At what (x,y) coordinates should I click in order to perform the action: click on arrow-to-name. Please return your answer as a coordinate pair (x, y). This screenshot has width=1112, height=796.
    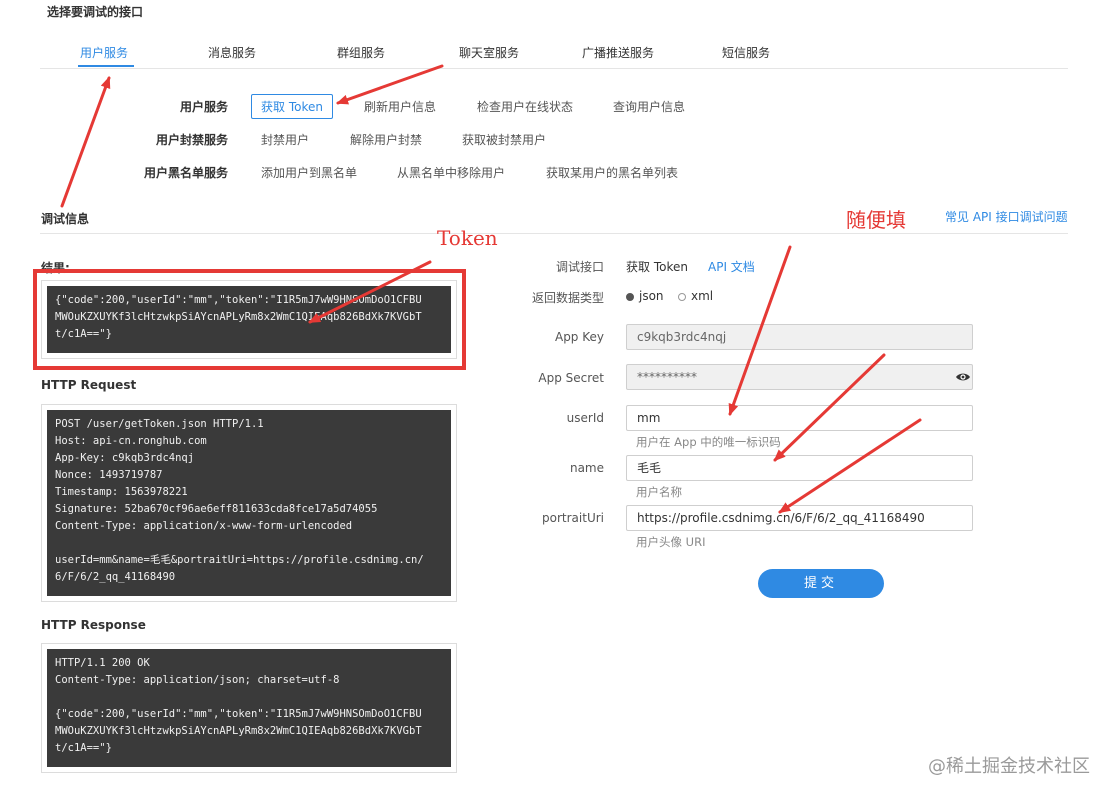
    Looking at the image, I should click on (829, 407).